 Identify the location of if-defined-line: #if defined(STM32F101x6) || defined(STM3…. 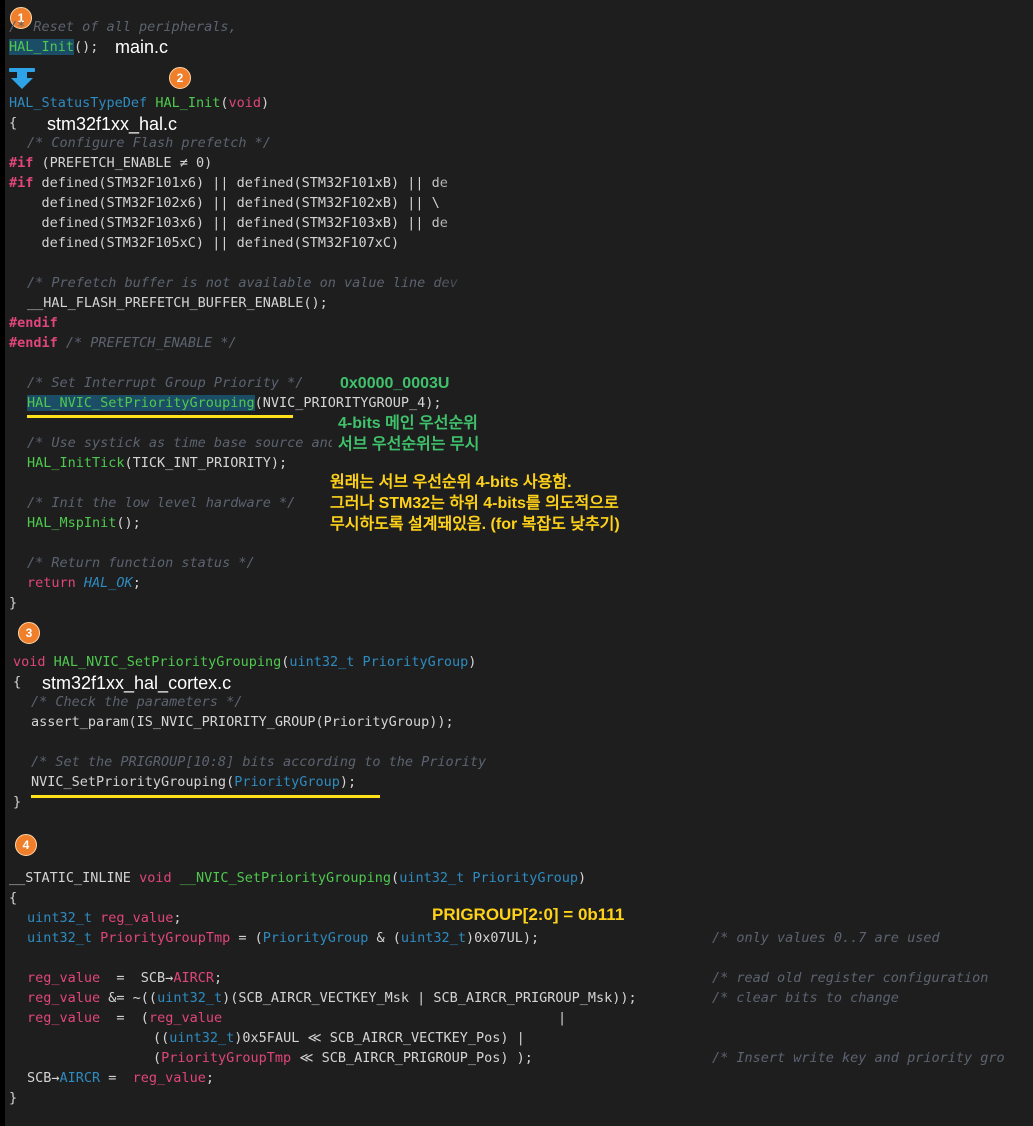
(228, 183).